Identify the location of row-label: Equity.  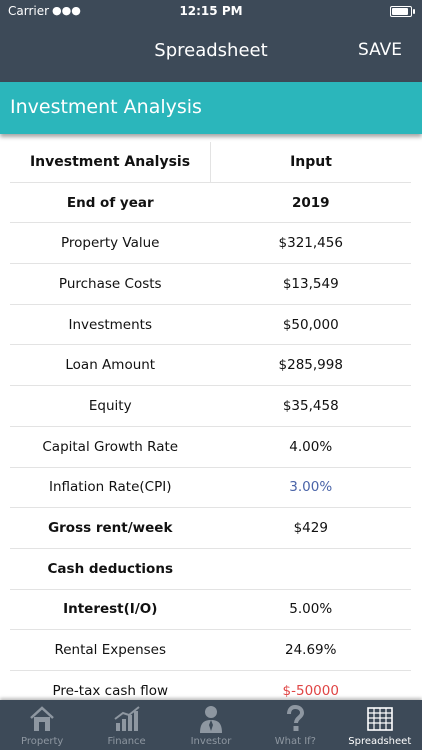
(110, 405).